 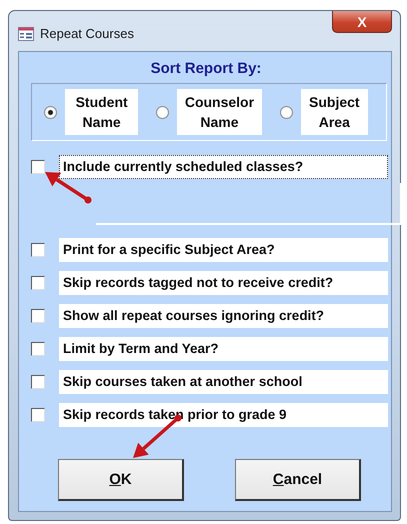 What do you see at coordinates (223, 316) in the screenshot?
I see `checkbox-label: Show all repeat courses ignoring credit?` at bounding box center [223, 316].